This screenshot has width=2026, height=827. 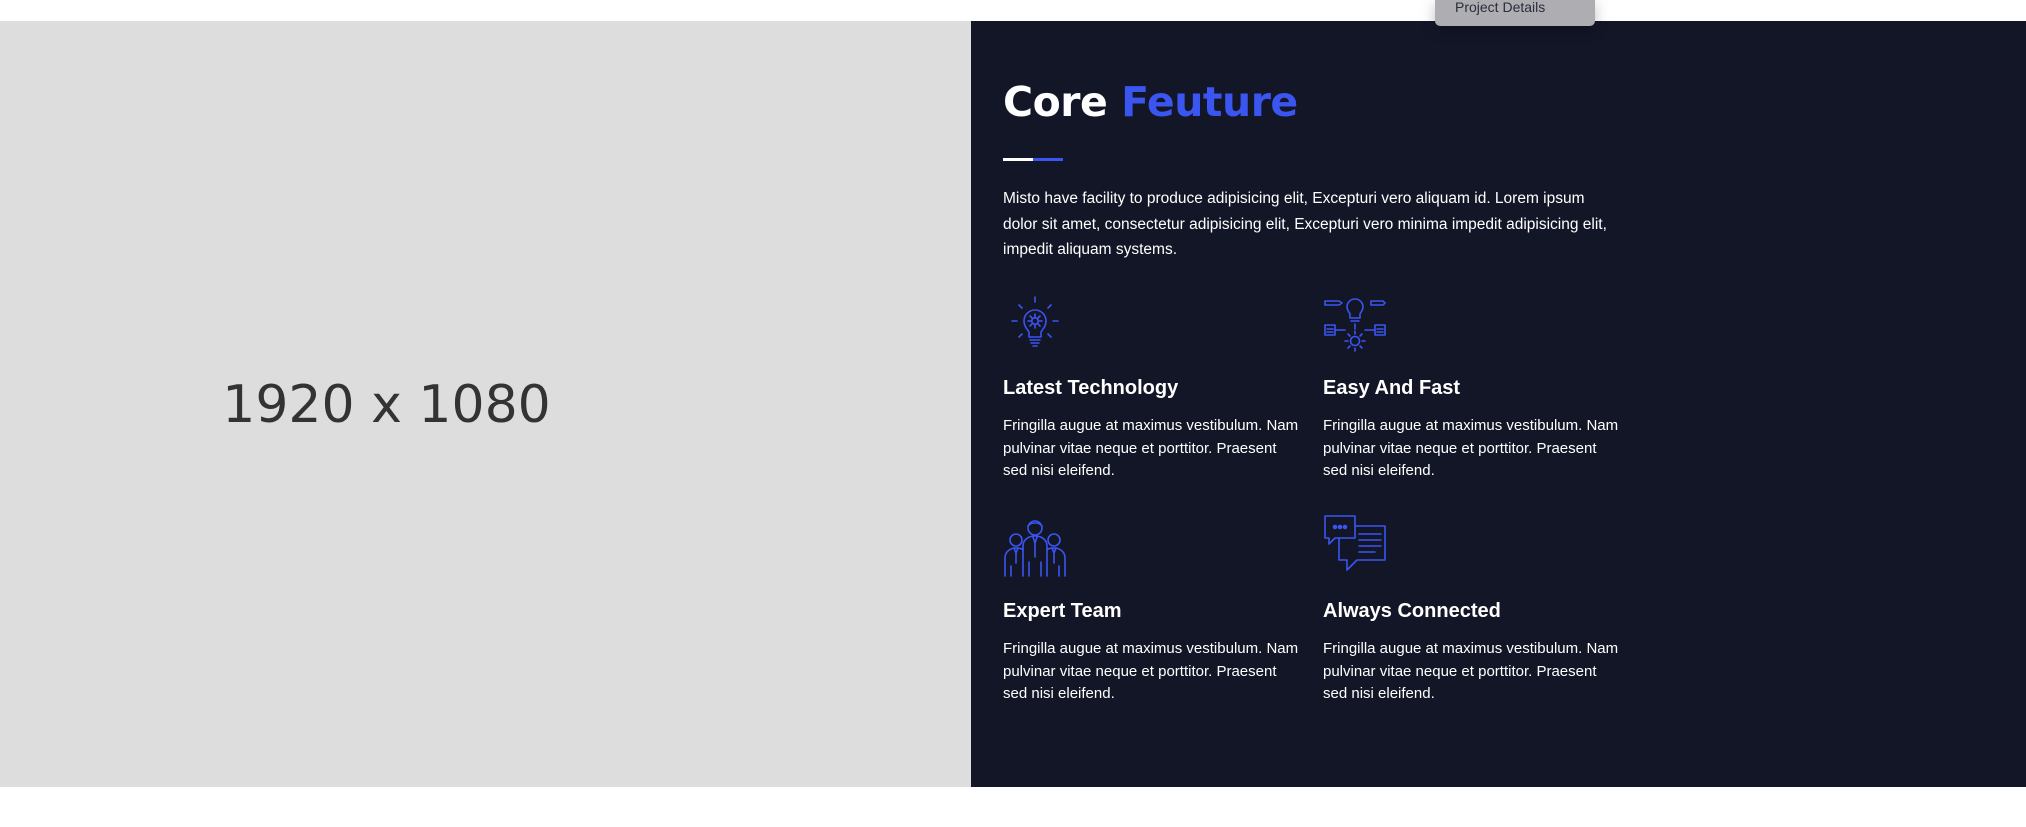 I want to click on lightbulb-gear-icon, so click(x=1035, y=321).